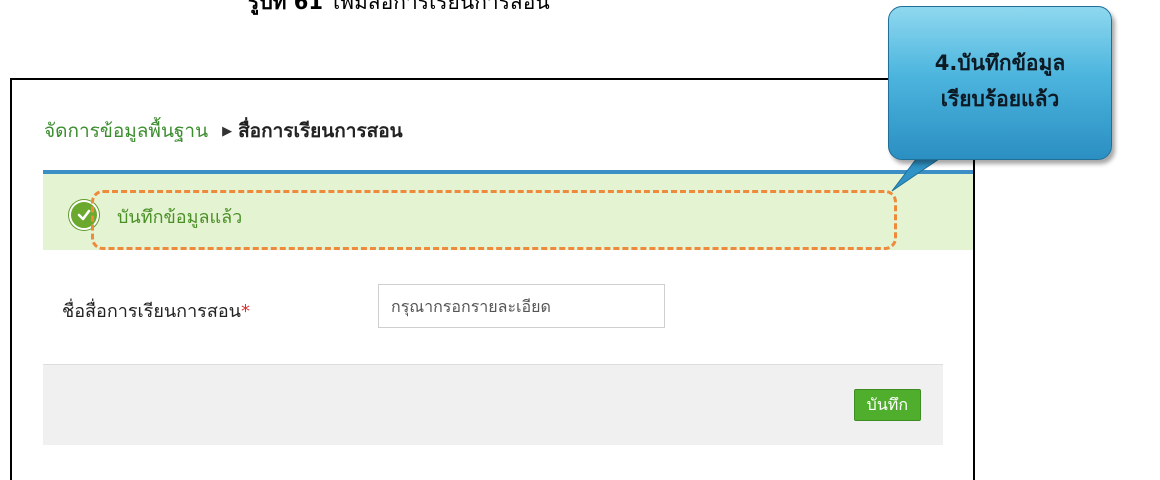 The width and height of the screenshot is (1160, 480). What do you see at coordinates (493, 404) in the screenshot?
I see `form-footer: บันทึก` at bounding box center [493, 404].